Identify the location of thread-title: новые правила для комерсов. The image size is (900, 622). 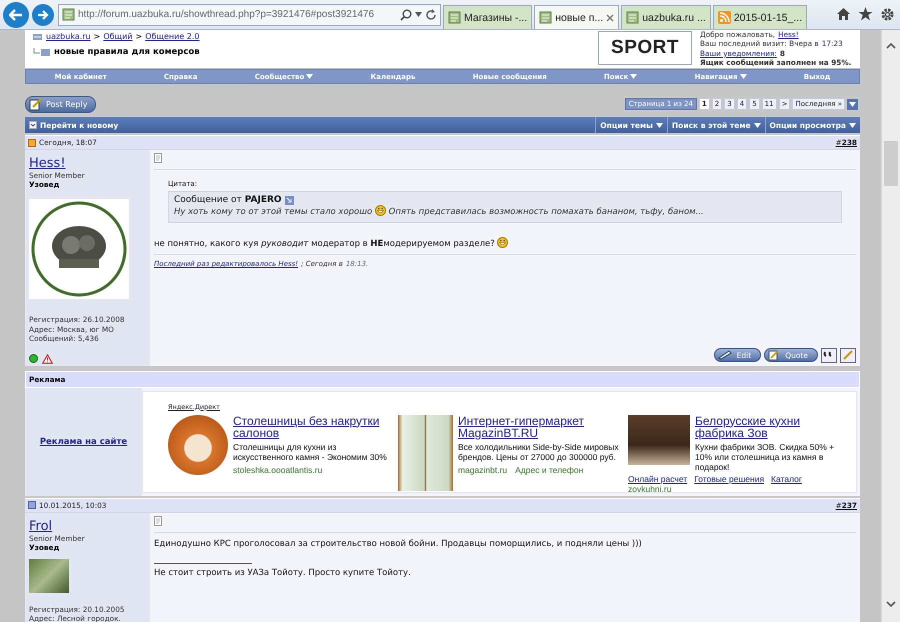
(127, 52).